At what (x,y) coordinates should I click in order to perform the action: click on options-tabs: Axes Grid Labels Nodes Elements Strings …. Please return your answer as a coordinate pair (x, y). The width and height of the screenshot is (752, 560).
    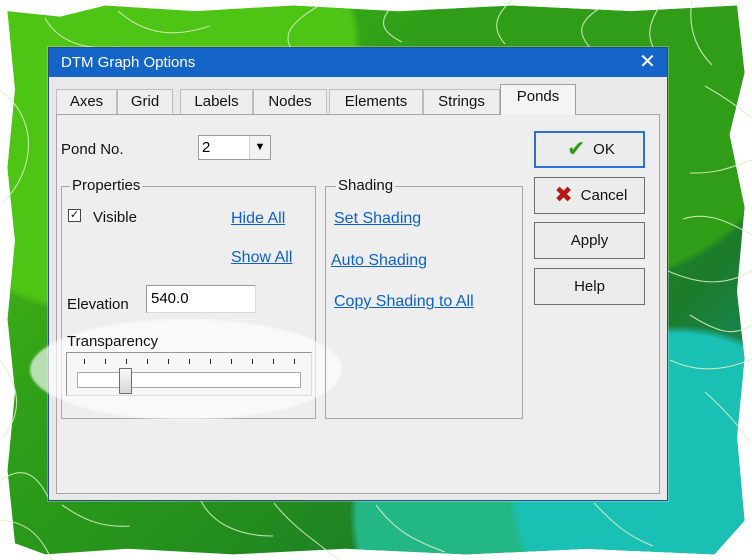
    Looking at the image, I should click on (316, 99).